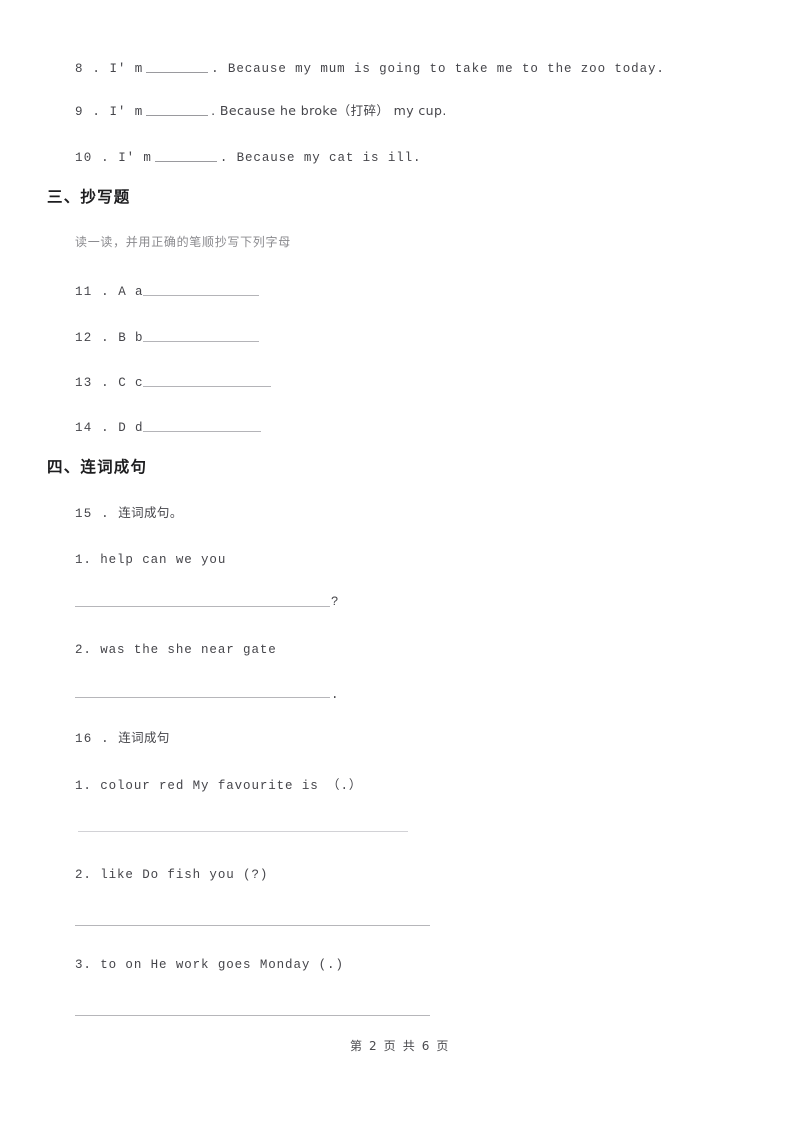 This screenshot has width=800, height=1132. What do you see at coordinates (329, 110) in the screenshot?
I see `question-9-suffix: . Because he broke（打碎） my cup.` at bounding box center [329, 110].